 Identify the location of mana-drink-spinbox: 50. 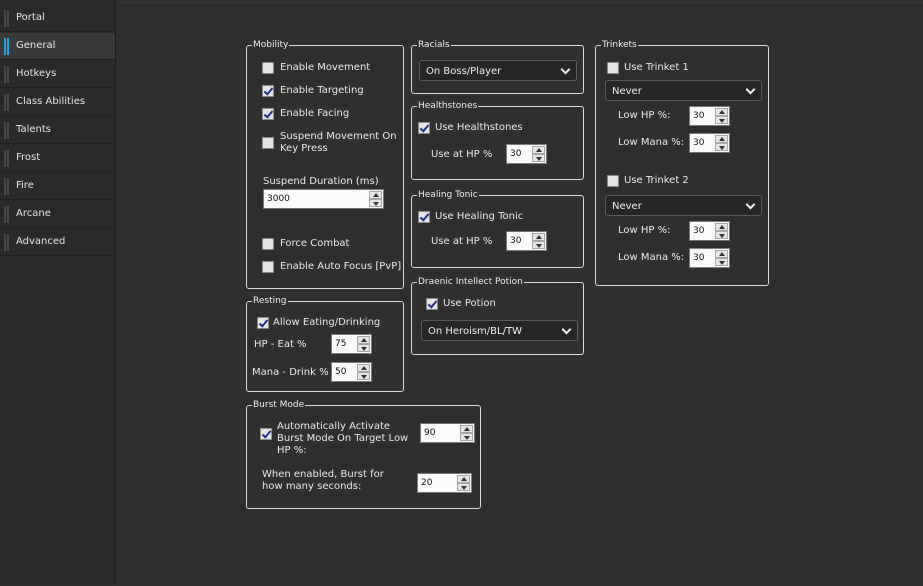
(351, 372).